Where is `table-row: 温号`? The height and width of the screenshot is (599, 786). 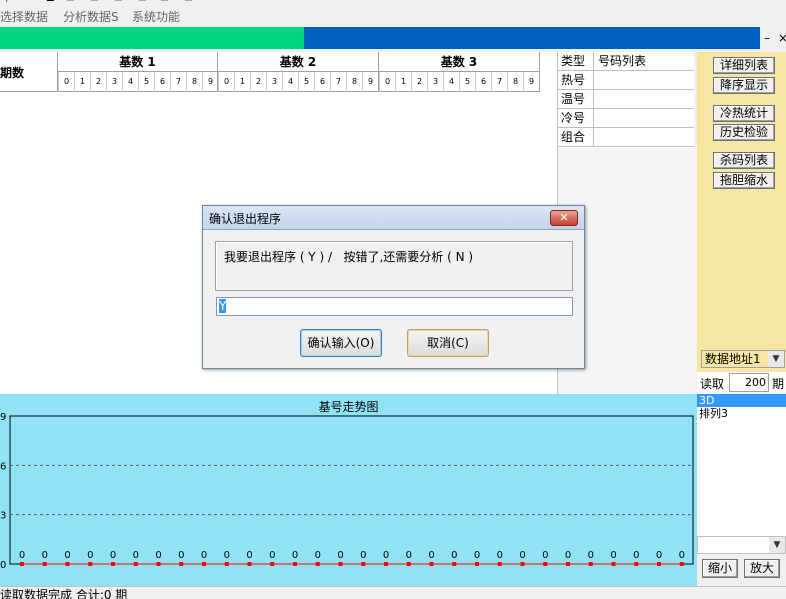
table-row: 温号 is located at coordinates (626, 99).